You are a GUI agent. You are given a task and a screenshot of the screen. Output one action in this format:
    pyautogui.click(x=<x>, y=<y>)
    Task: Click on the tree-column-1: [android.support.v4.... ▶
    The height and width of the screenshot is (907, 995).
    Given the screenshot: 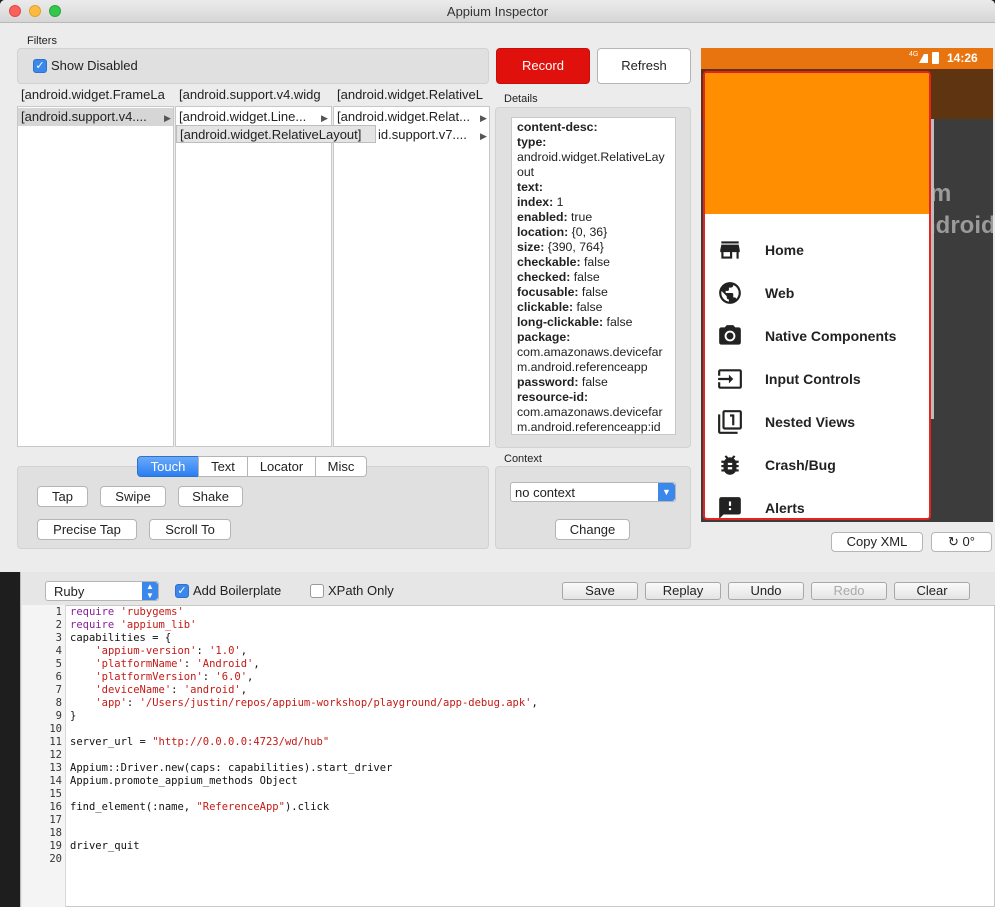 What is the action you would take?
    pyautogui.click(x=95, y=276)
    